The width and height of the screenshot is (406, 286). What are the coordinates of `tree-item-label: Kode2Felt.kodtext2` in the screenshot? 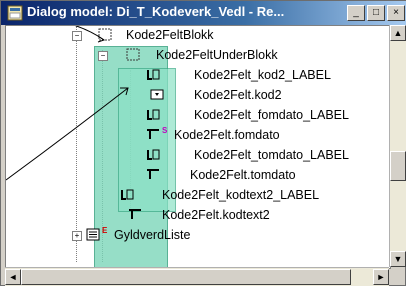 It's located at (216, 215).